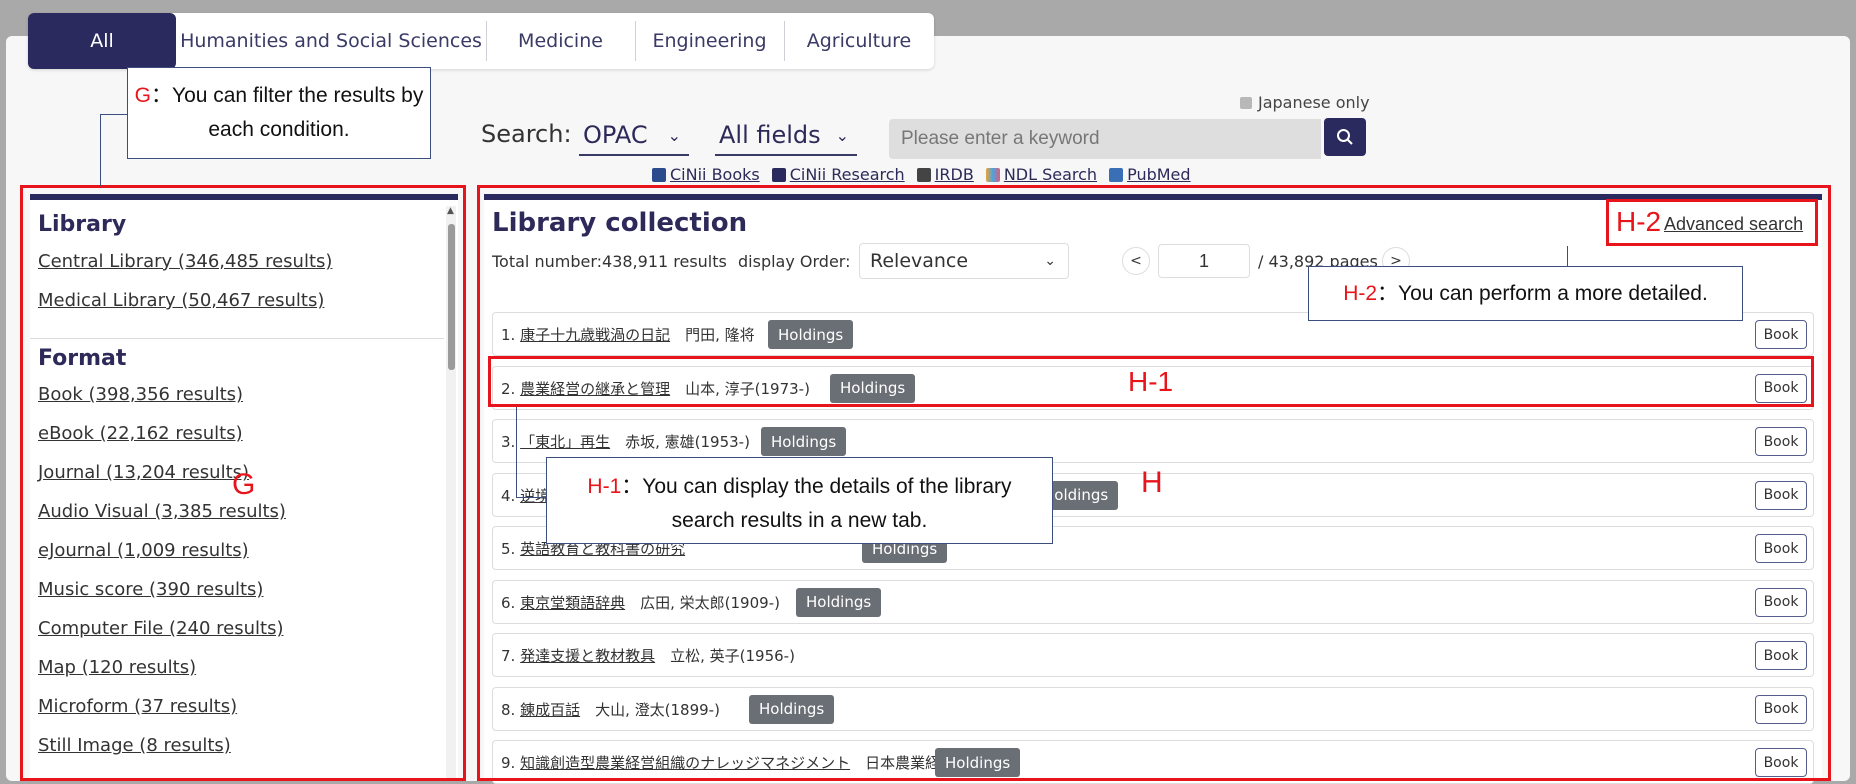 This screenshot has height=784, width=1856. Describe the element at coordinates (560, 41) in the screenshot. I see `tab-medicine: Medicine` at that location.